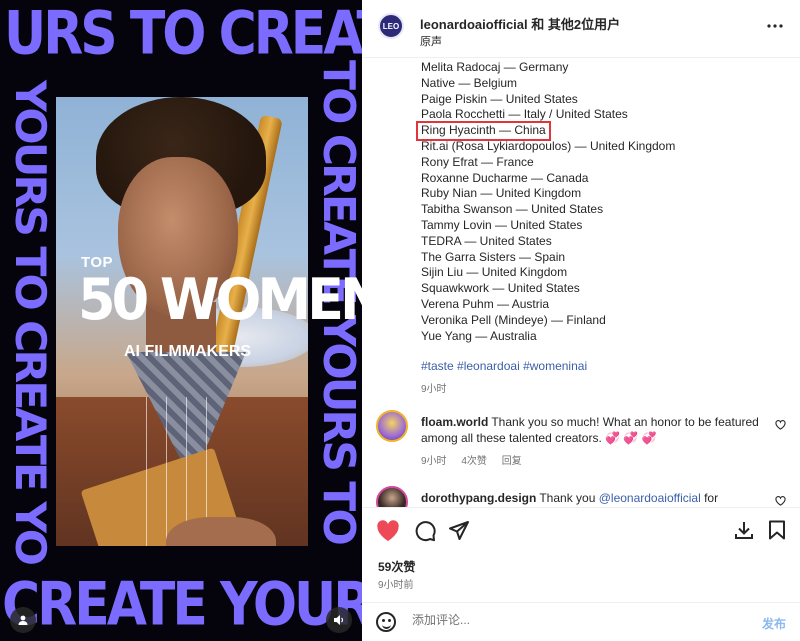 This screenshot has width=800, height=641. I want to click on commenter-username: floam.world, so click(454, 422).